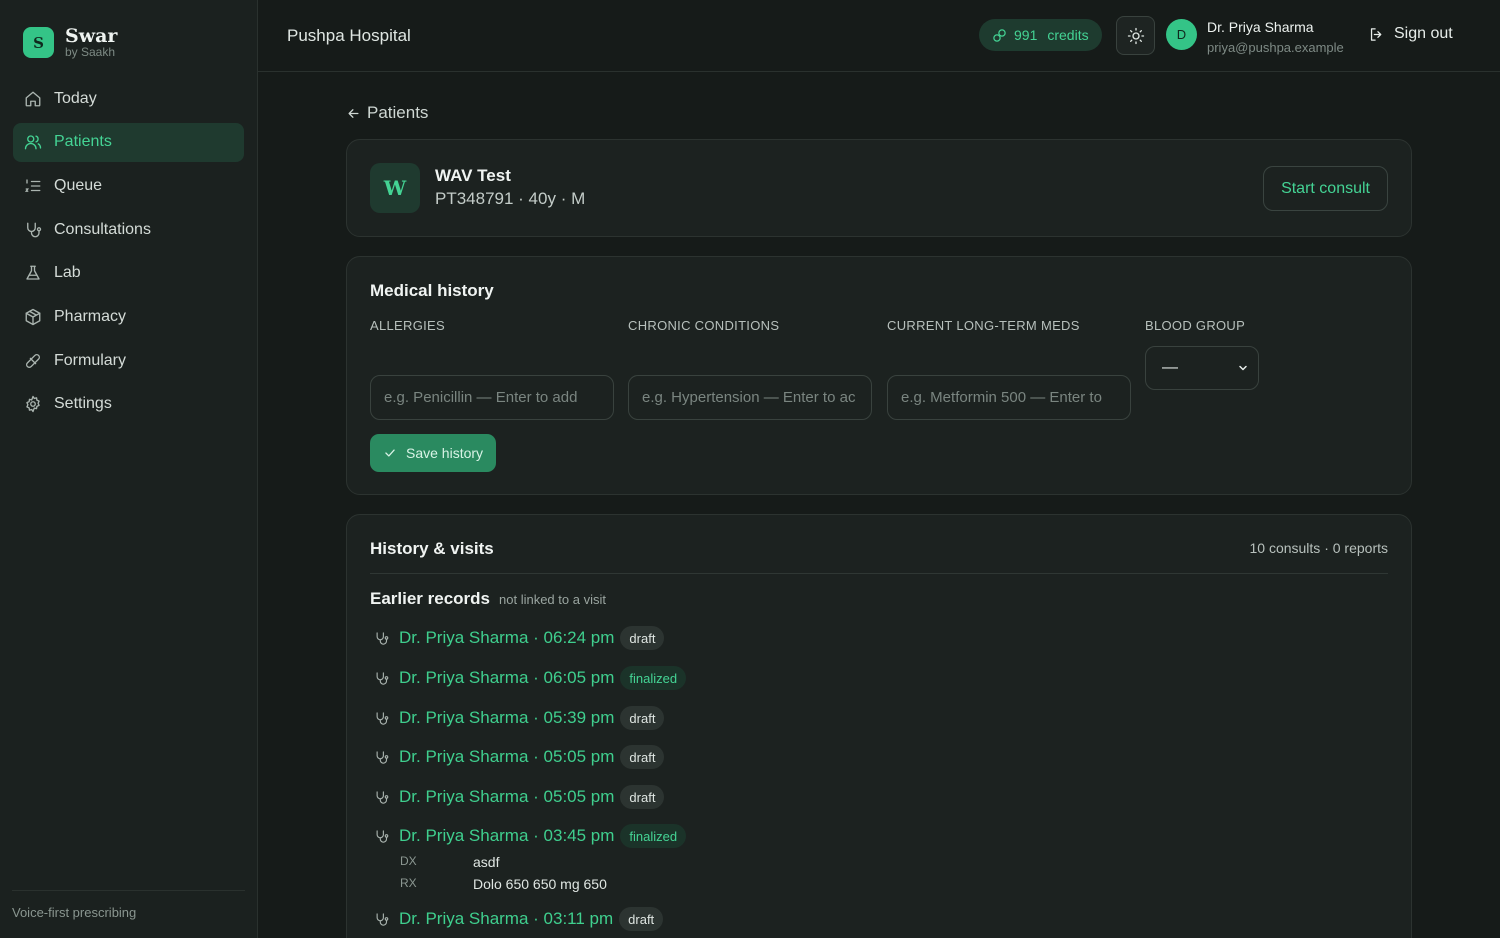 The image size is (1500, 938). Describe the element at coordinates (32, 185) in the screenshot. I see `list-icon` at that location.